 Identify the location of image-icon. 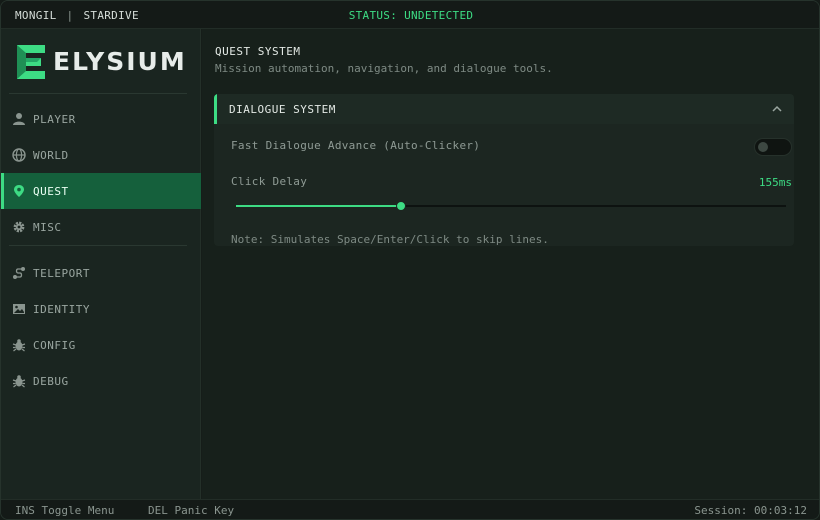
(19, 309).